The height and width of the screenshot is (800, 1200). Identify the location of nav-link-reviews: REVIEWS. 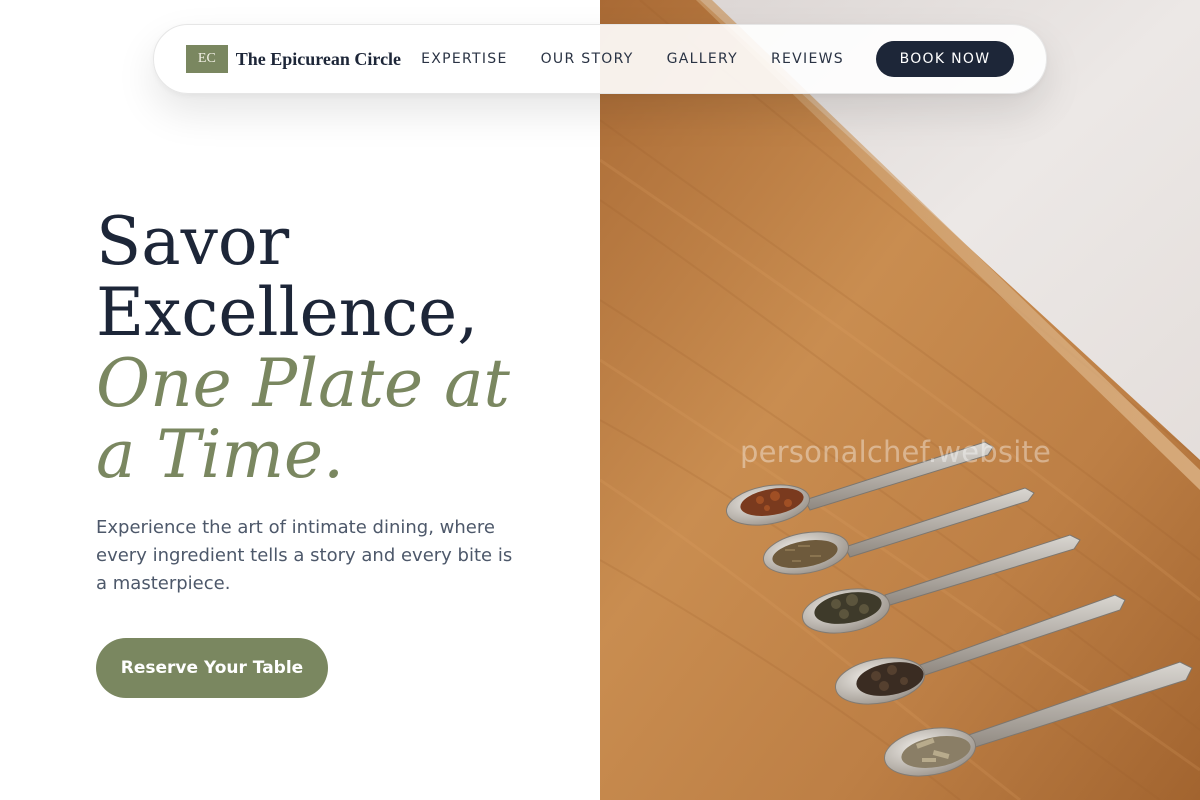
(807, 59).